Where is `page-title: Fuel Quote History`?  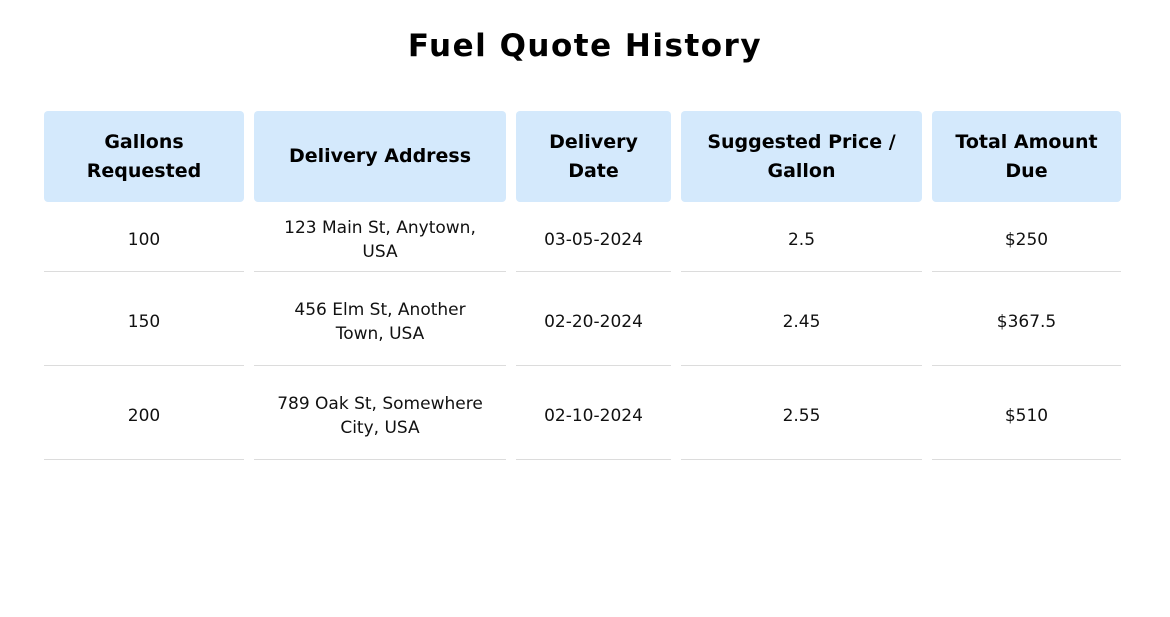 page-title: Fuel Quote History is located at coordinates (585, 46).